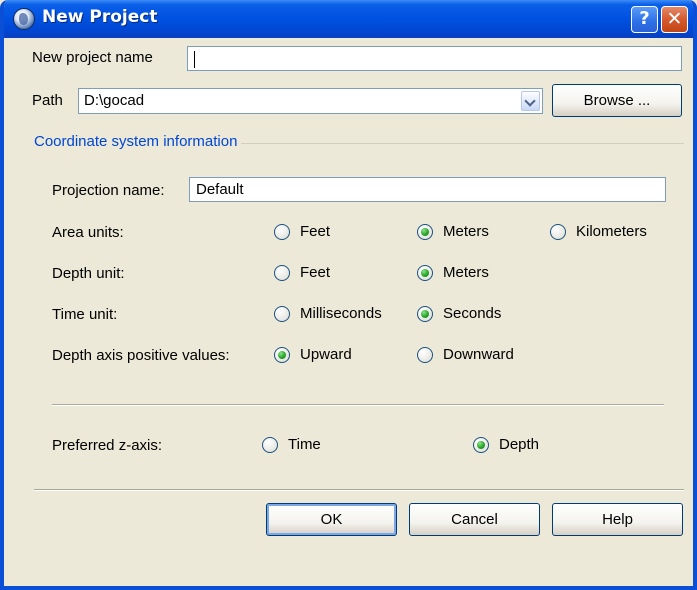 The width and height of the screenshot is (697, 590). I want to click on title-bar: New Project ? ✕, so click(348, 19).